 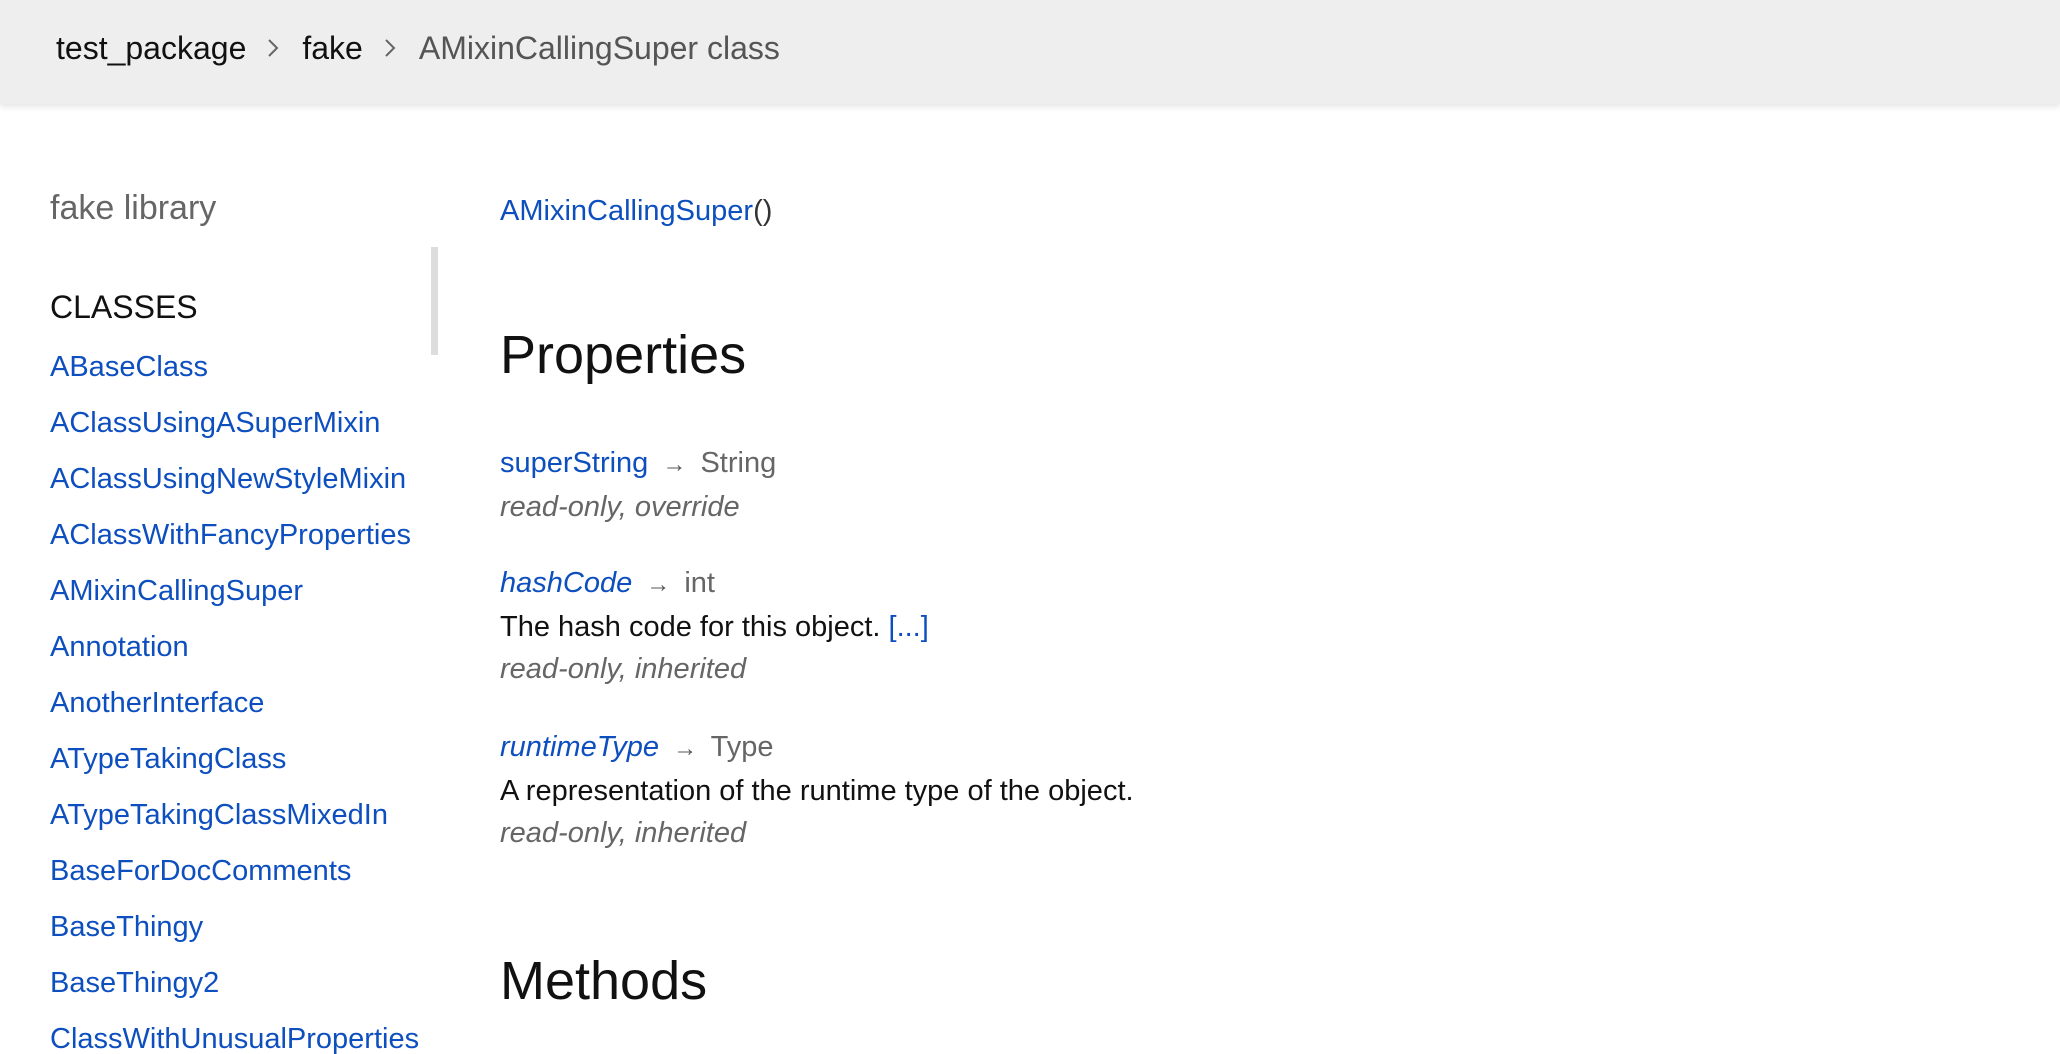 I want to click on property-signature: superString → String, so click(x=1200, y=464).